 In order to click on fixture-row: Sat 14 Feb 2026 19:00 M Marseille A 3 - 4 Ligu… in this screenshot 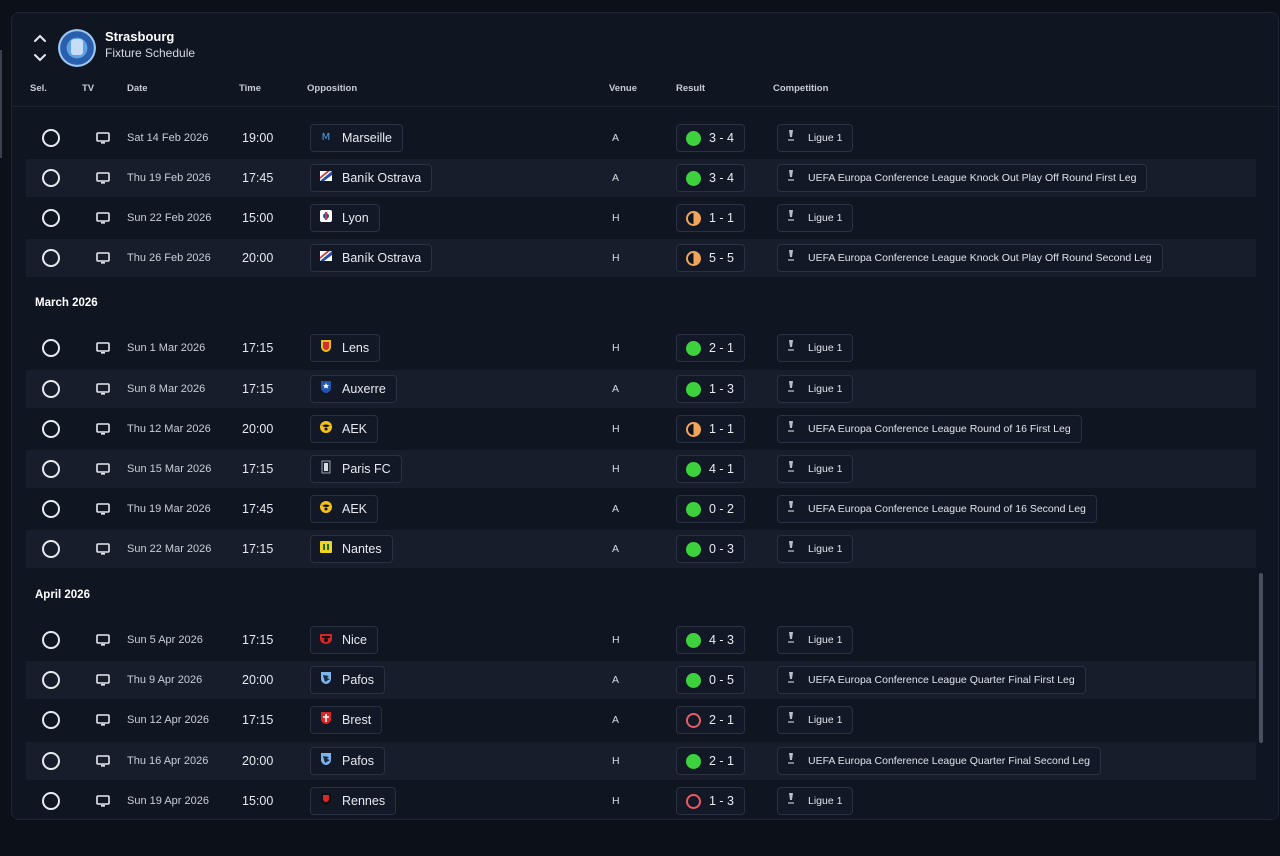, I will do `click(641, 138)`.